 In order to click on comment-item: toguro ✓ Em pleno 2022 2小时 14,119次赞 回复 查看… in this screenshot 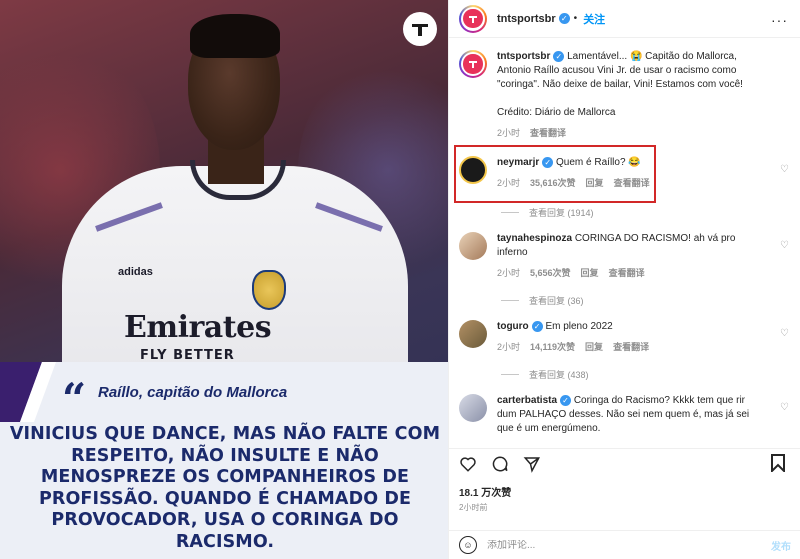, I will do `click(625, 337)`.